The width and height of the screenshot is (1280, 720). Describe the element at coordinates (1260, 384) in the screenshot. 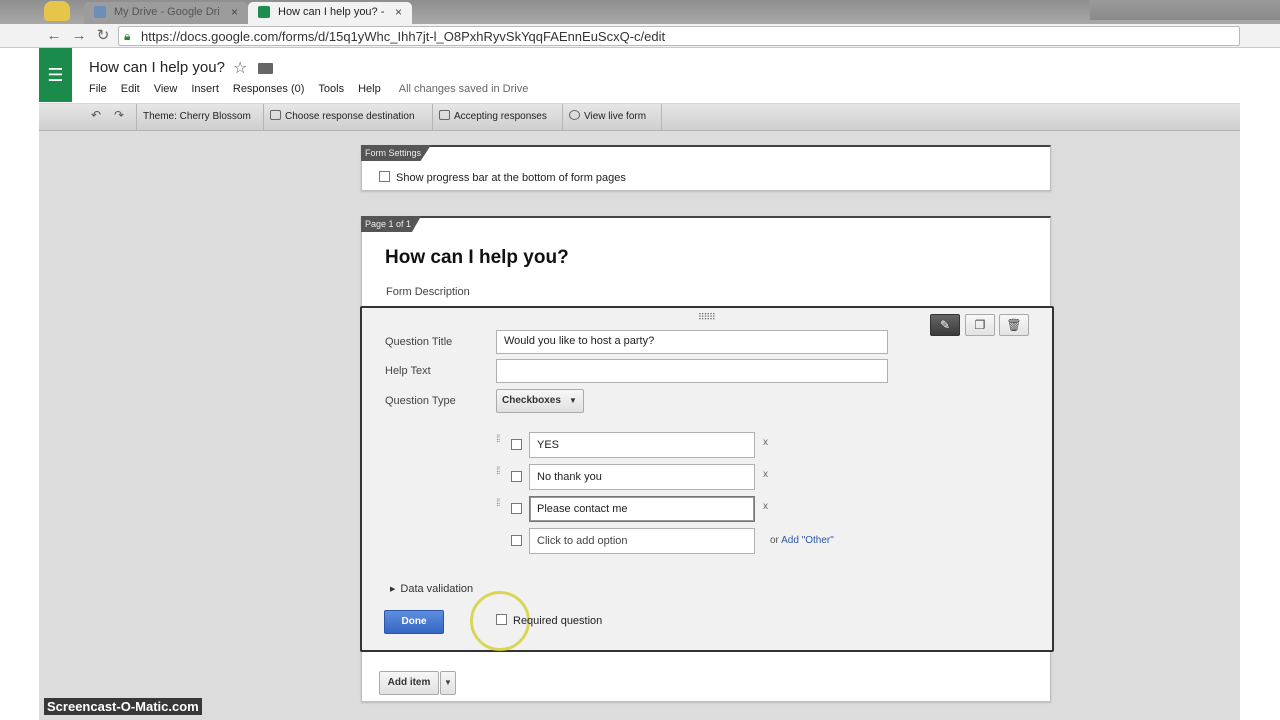

I see `page-margin-right` at that location.